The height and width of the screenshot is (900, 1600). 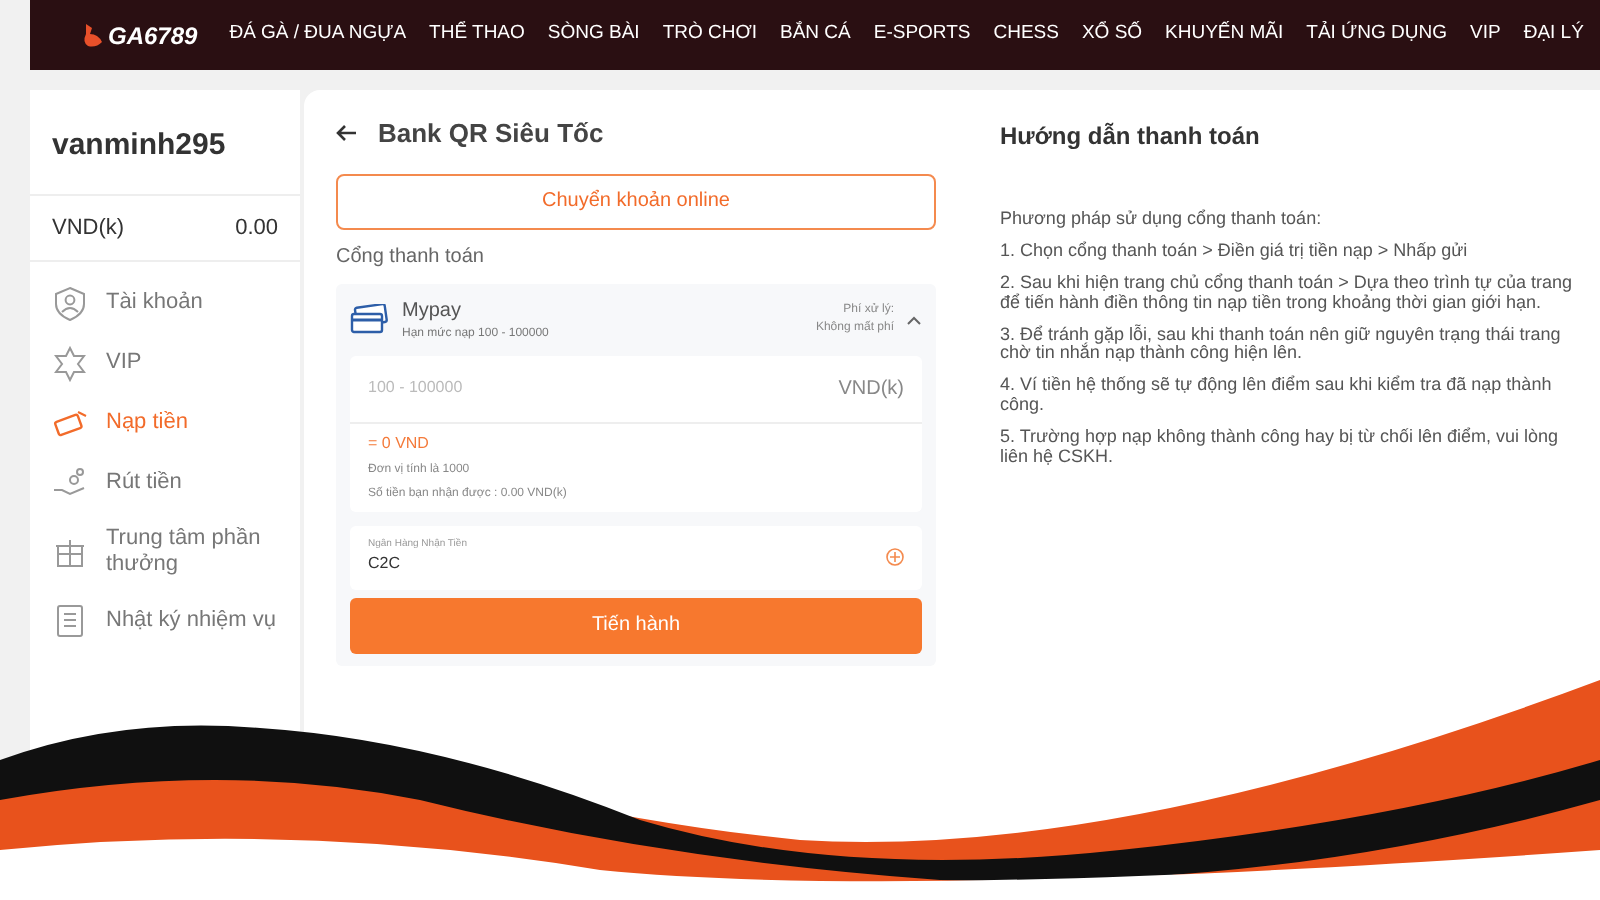 I want to click on guide-step: 2. Sau khi hiện trang chủ cổng thanh toán > Dựa theo trình tự của trang để tiến hành điền thông tin nạp tiền trong khoảng thời gian giới hạn., so click(x=1290, y=293).